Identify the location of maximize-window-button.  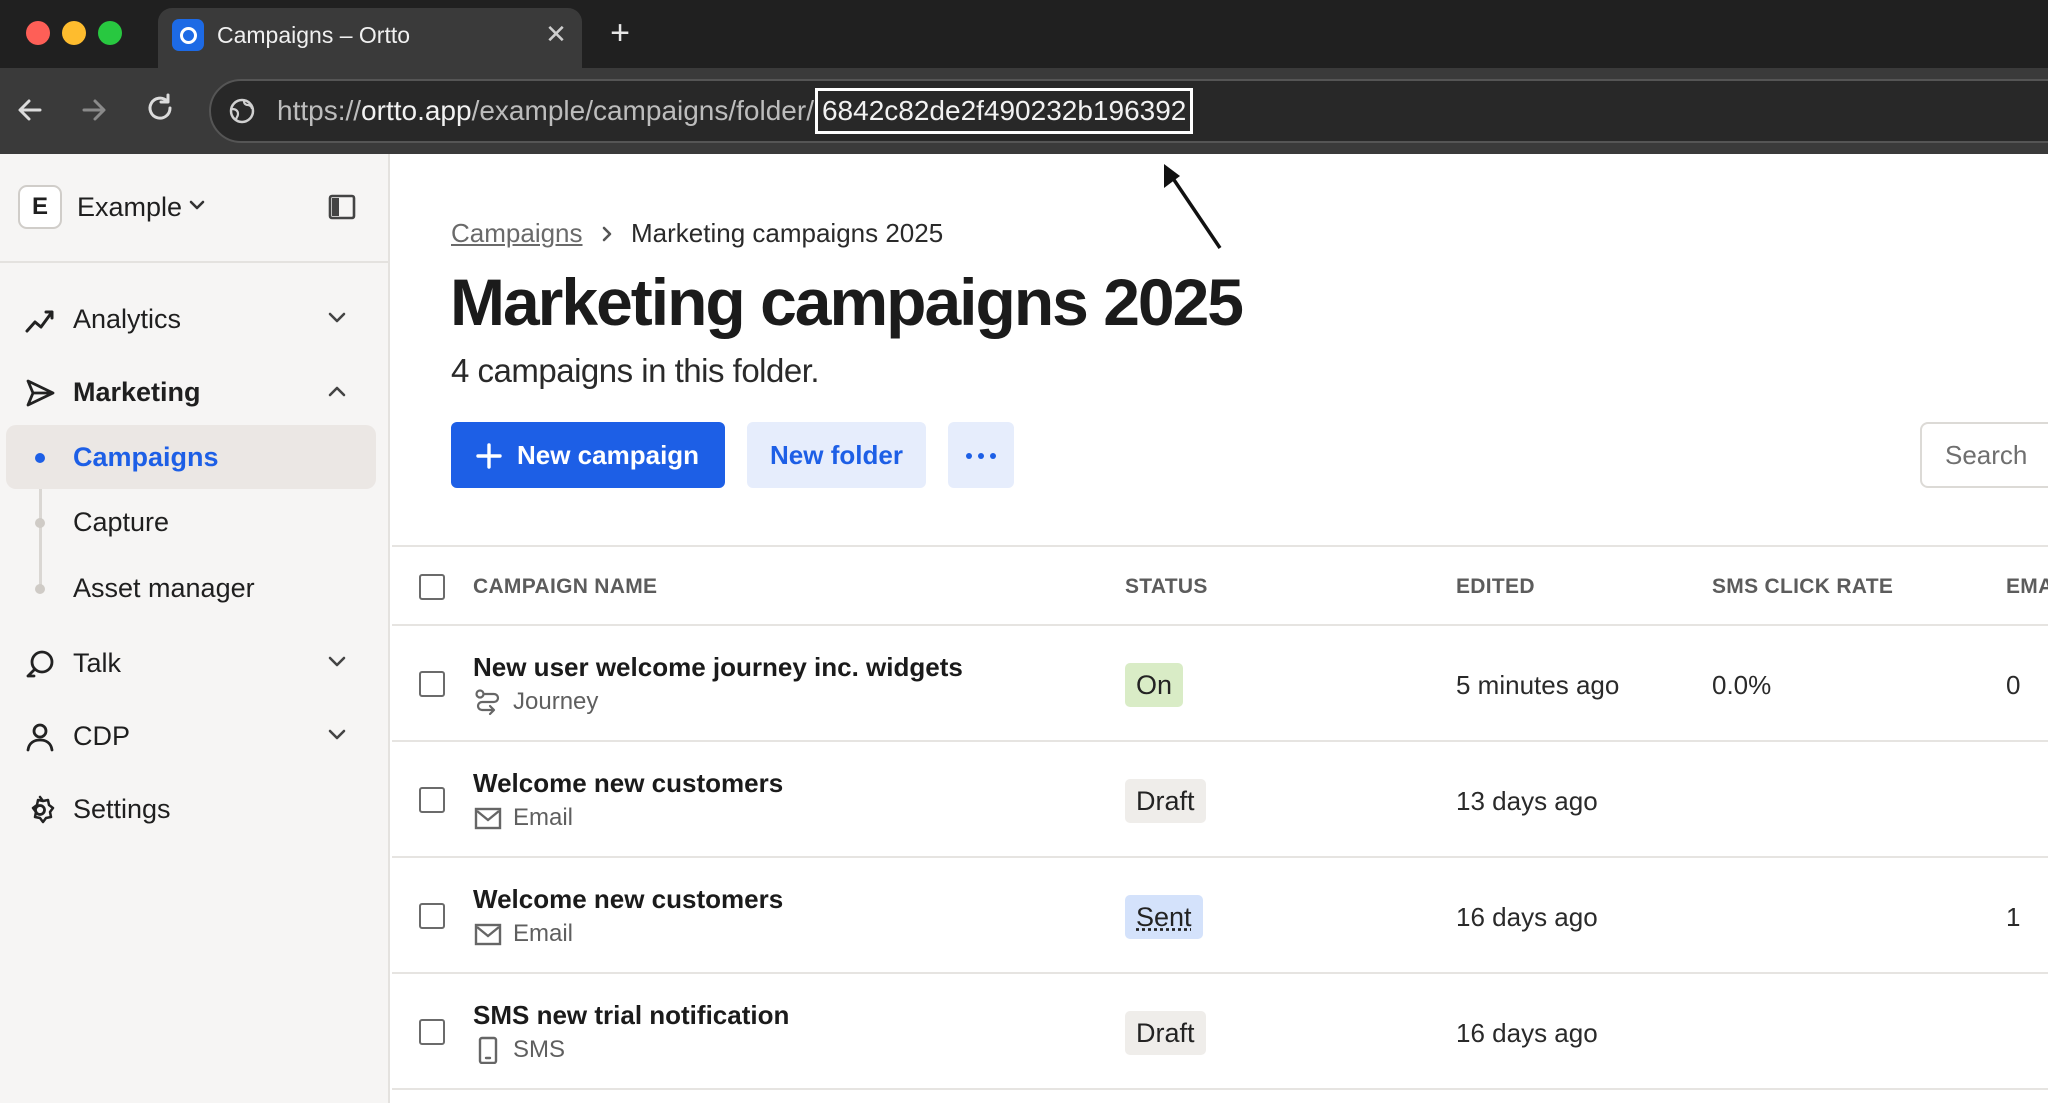
(110, 33).